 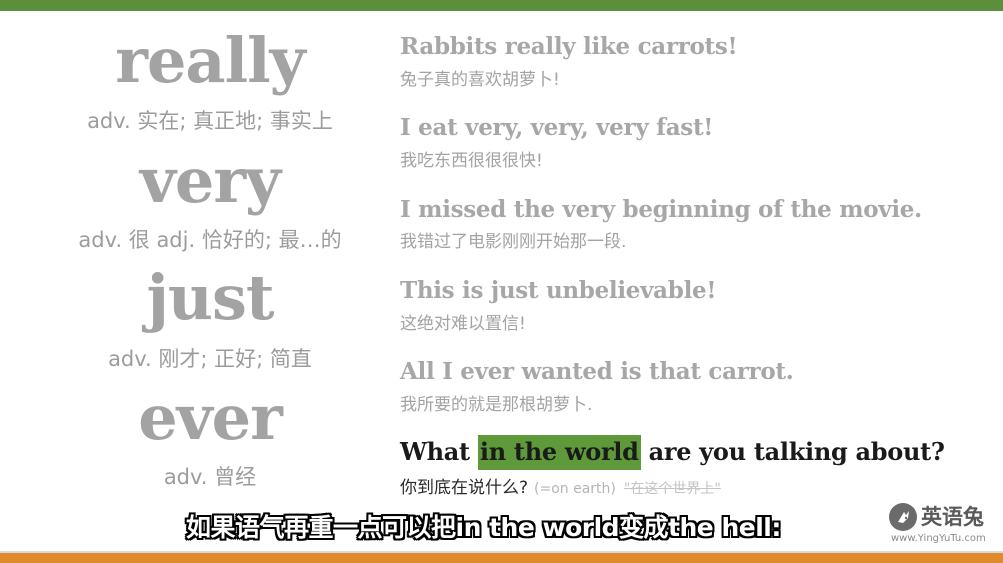 What do you see at coordinates (569, 46) in the screenshot?
I see `example-sentence-1: Rabbits really like carrots!` at bounding box center [569, 46].